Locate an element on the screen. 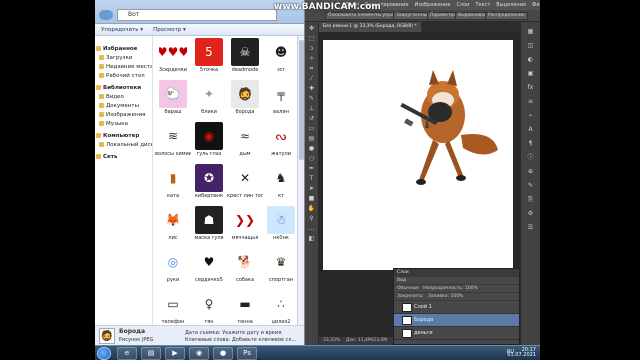 Image resolution: width=640 pixels, height=360 pixels. taskbar-explorer-icon: ▤ is located at coordinates (151, 353).